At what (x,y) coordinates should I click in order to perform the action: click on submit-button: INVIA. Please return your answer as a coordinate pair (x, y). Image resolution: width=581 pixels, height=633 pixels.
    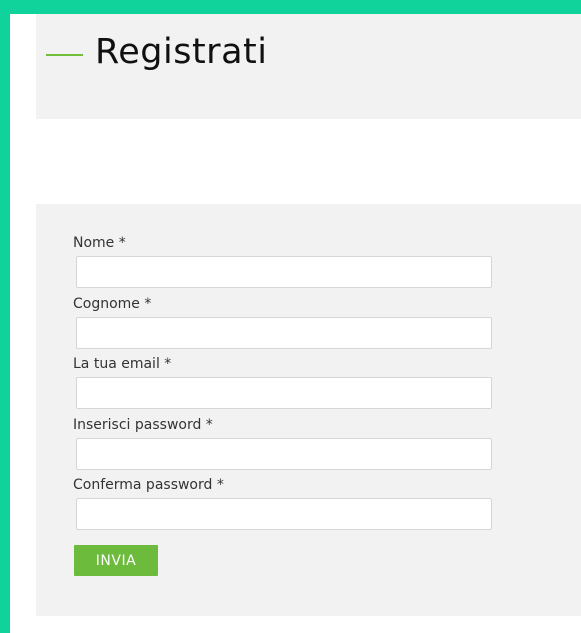
    Looking at the image, I should click on (116, 560).